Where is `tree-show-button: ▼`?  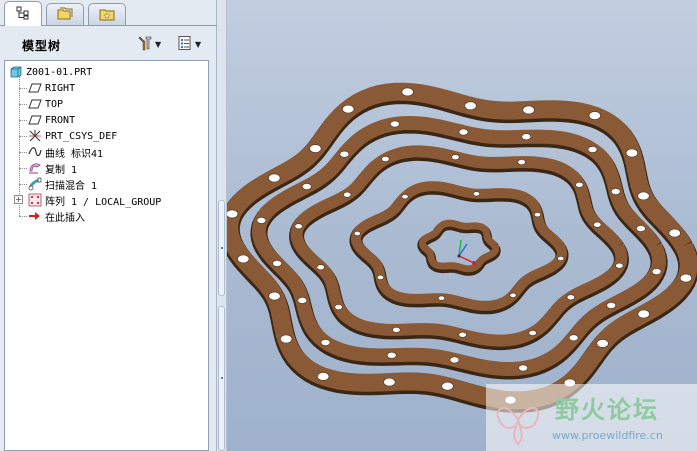 tree-show-button: ▼ is located at coordinates (189, 44).